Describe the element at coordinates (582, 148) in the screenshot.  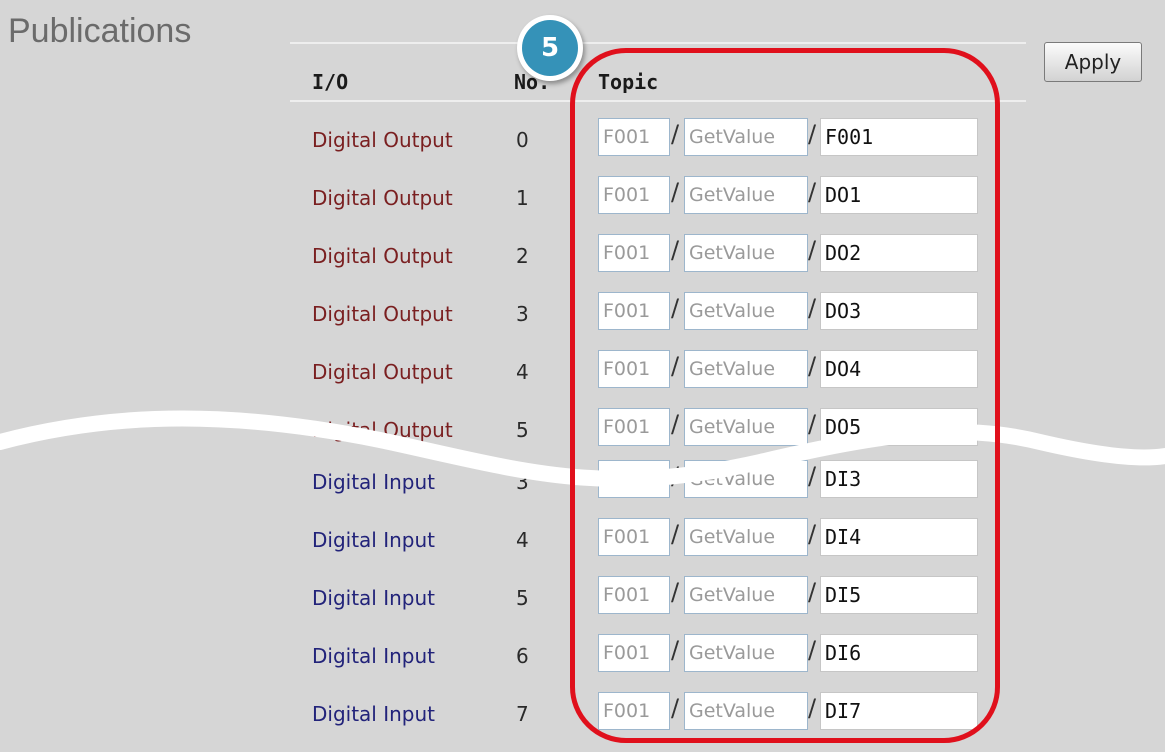
I see `table-row: Digital Output 0 F001/GetValue / F001` at that location.